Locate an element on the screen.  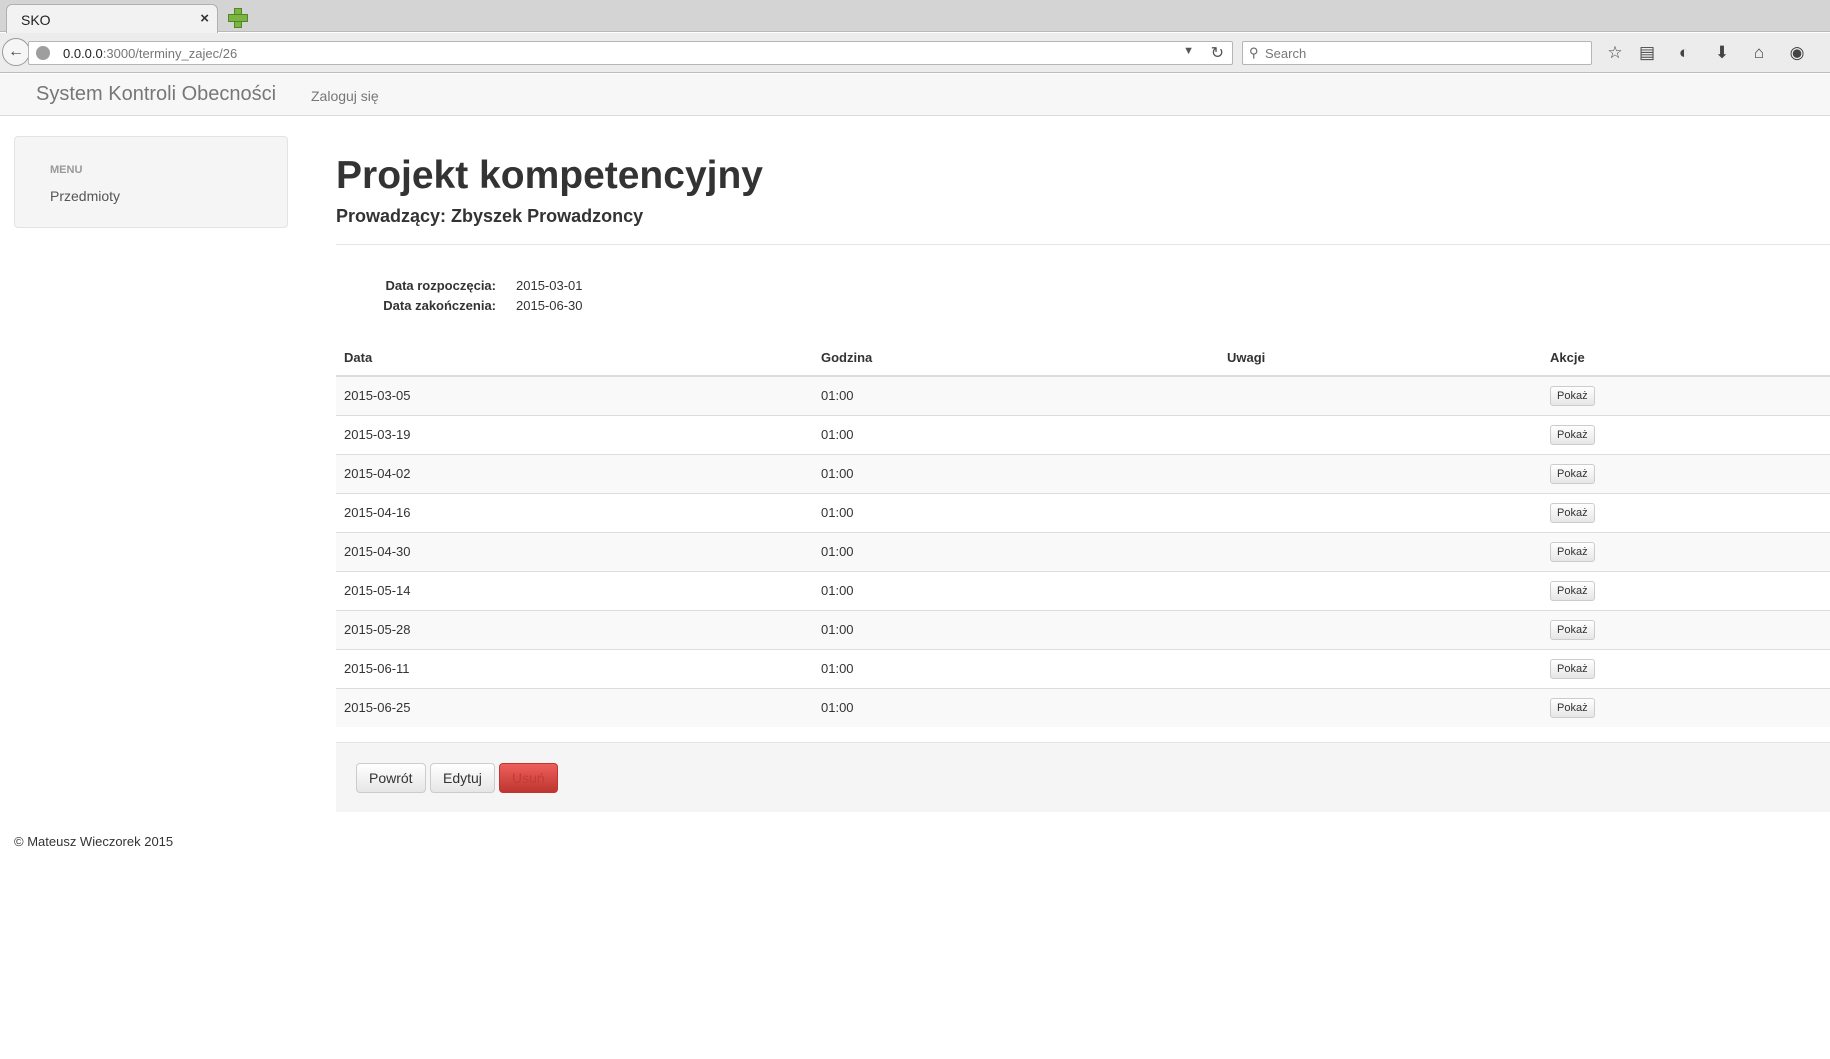
detail-value: 2015-03-01 is located at coordinates (549, 285).